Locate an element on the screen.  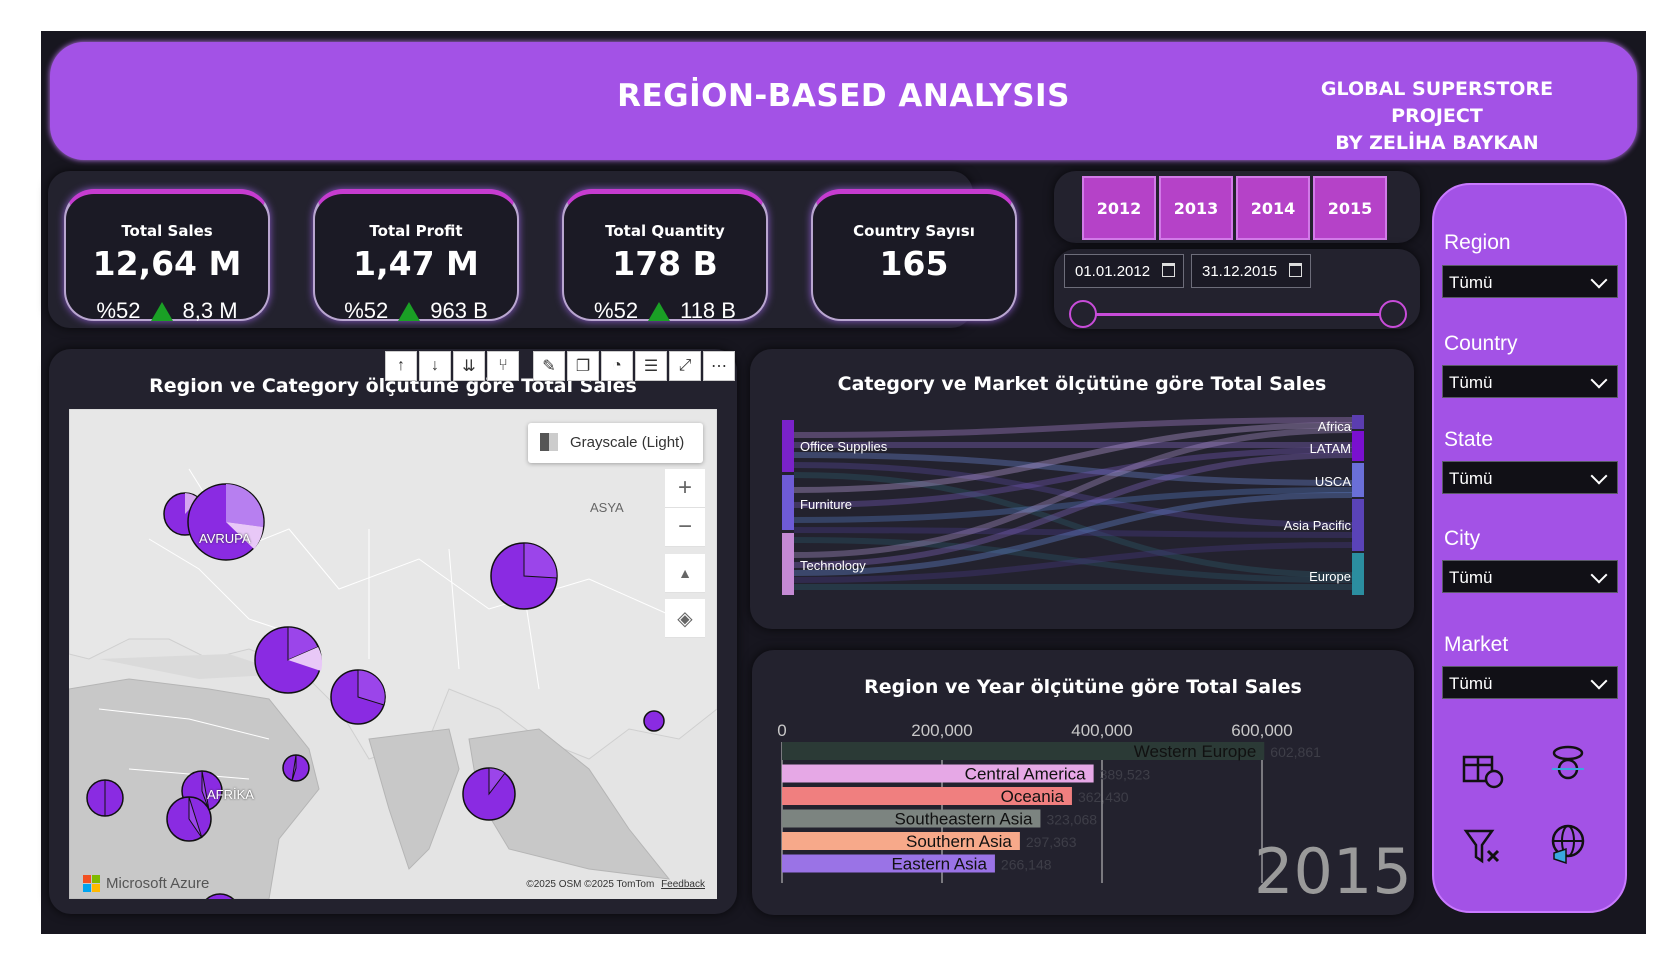
map-copyright: ©2025 OSM ©2025 TomTom is located at coordinates (590, 884).